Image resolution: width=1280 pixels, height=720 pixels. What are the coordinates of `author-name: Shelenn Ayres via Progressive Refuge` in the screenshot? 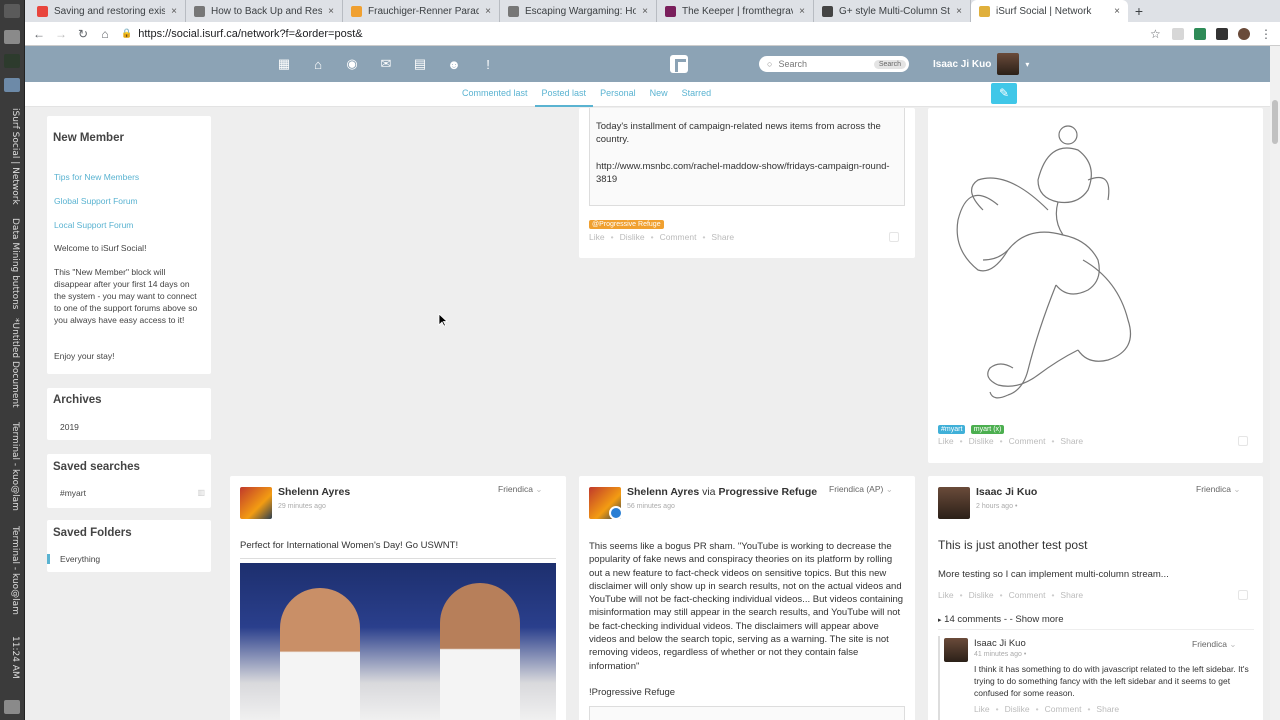 It's located at (722, 492).